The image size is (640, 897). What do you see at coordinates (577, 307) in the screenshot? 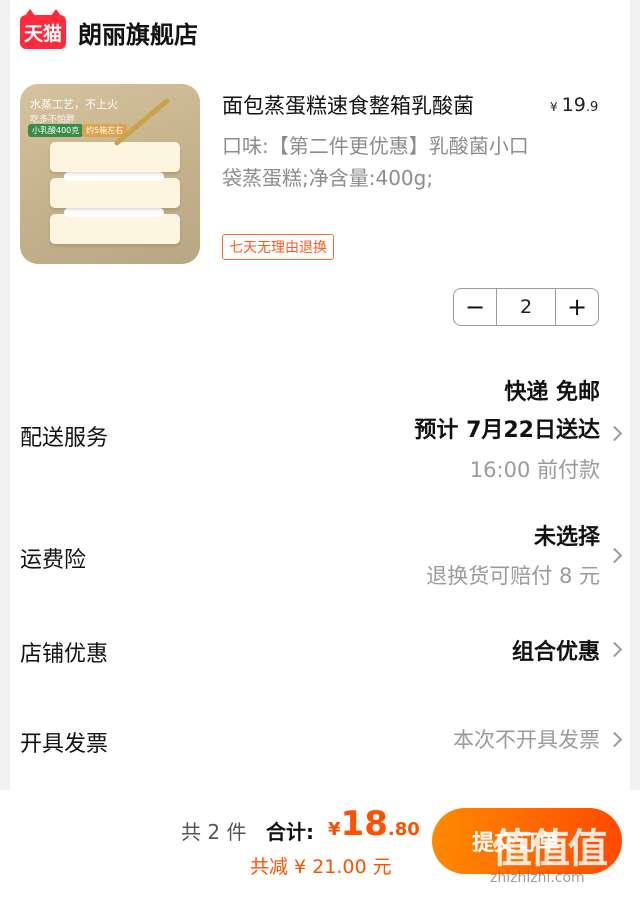
I see `increase-quantity-button: +` at bounding box center [577, 307].